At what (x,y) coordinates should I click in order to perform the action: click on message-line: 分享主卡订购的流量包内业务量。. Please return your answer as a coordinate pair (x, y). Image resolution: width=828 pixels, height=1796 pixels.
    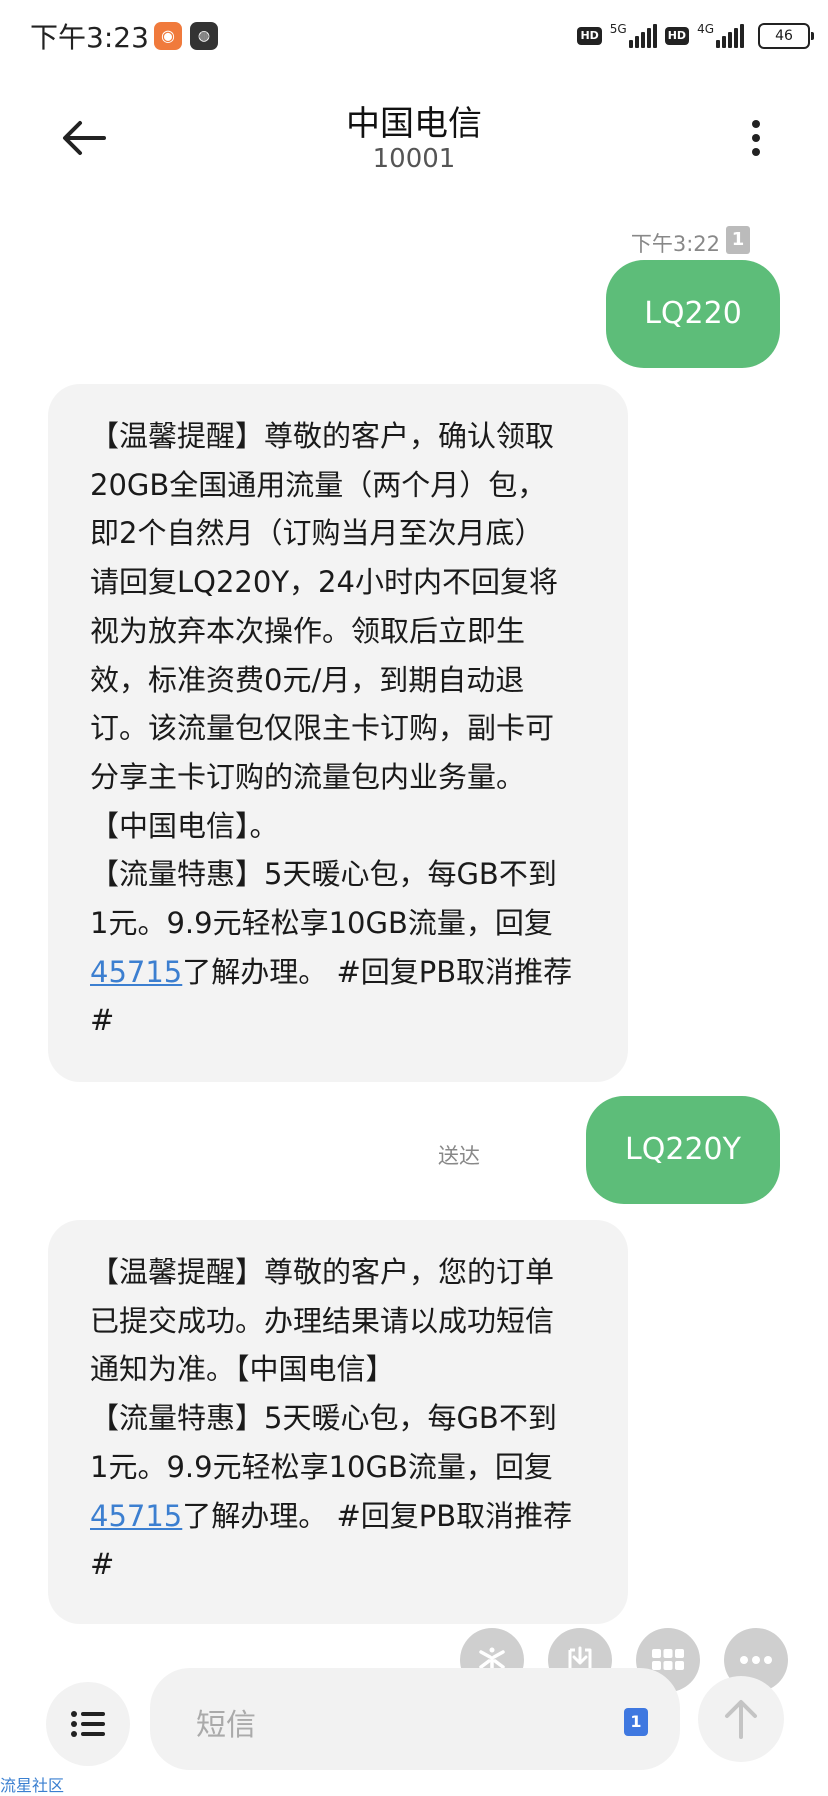
    Looking at the image, I should click on (308, 776).